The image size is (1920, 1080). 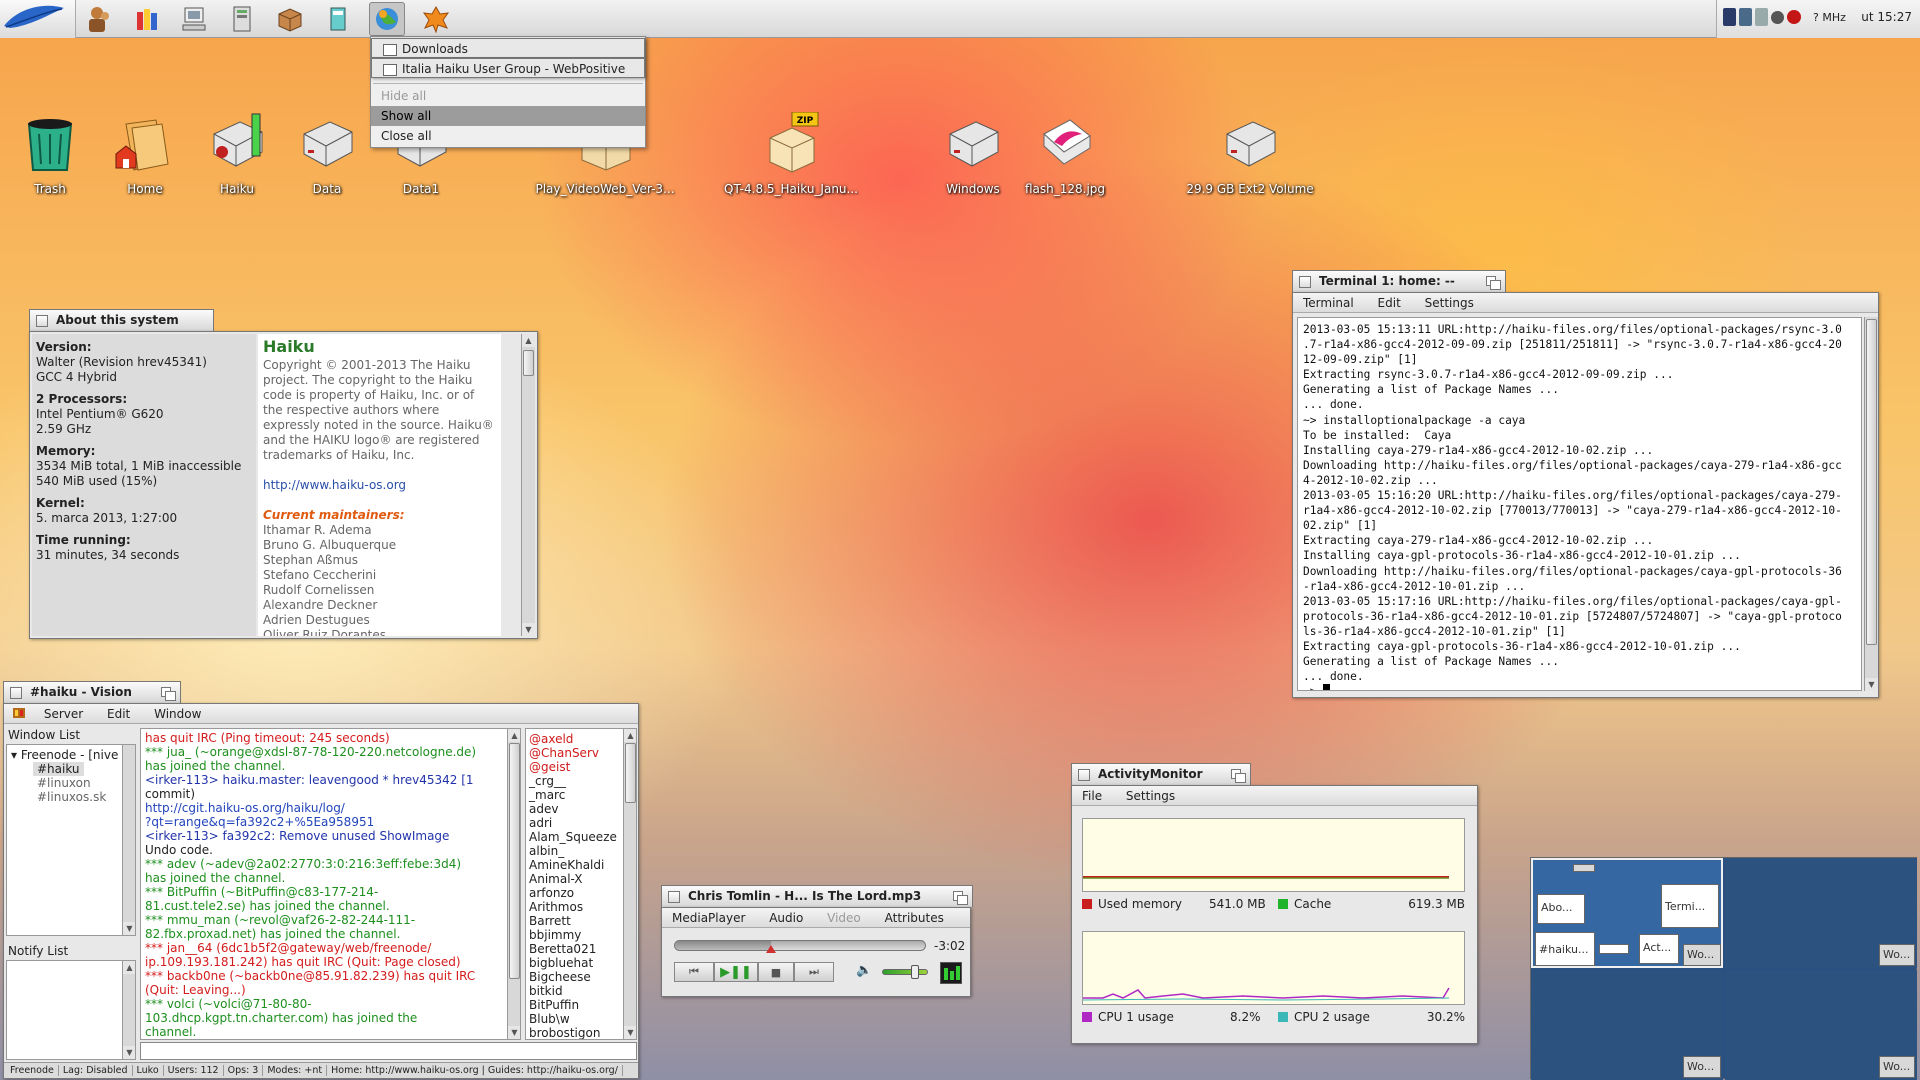 I want to click on chat-scrollbar: ▲ ▼, so click(x=513, y=884).